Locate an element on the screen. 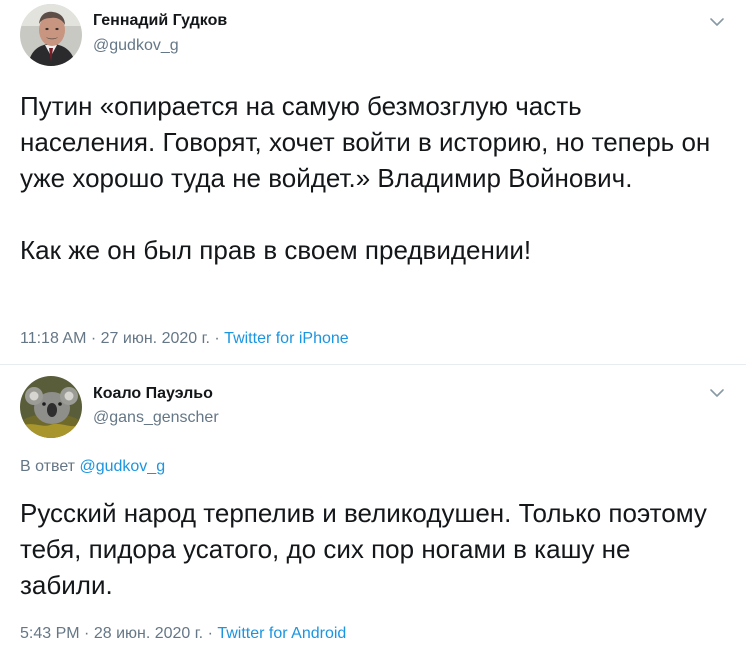 The image size is (746, 658). tweet-time: 11:18 AM is located at coordinates (53, 338).